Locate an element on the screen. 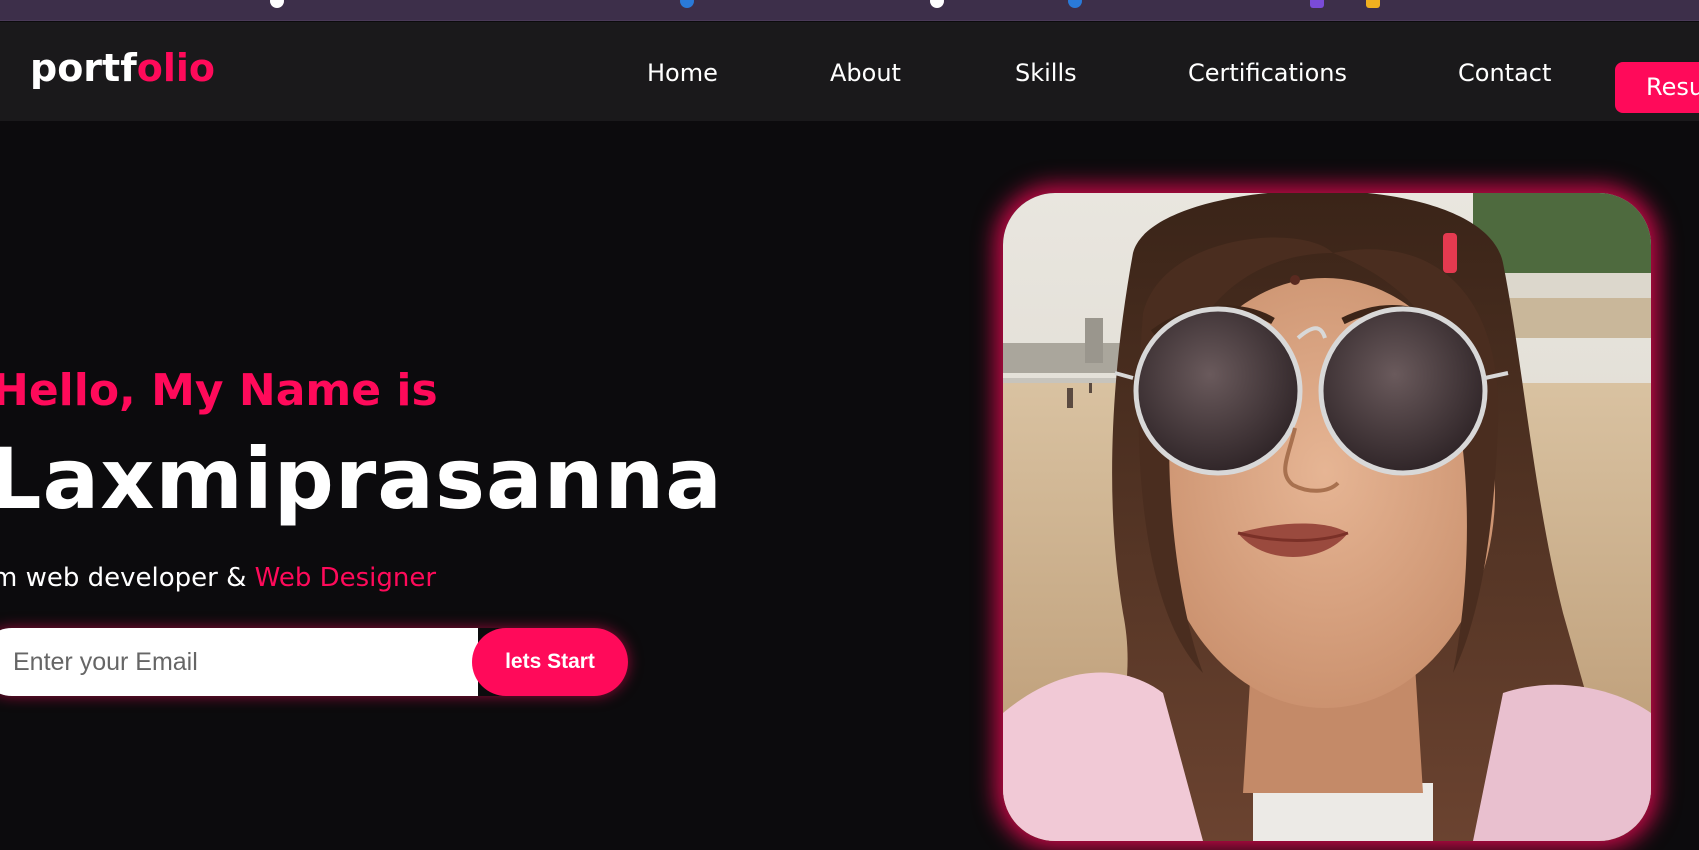 This screenshot has width=1699, height=850. logo-text-primary: portf is located at coordinates (83, 68).